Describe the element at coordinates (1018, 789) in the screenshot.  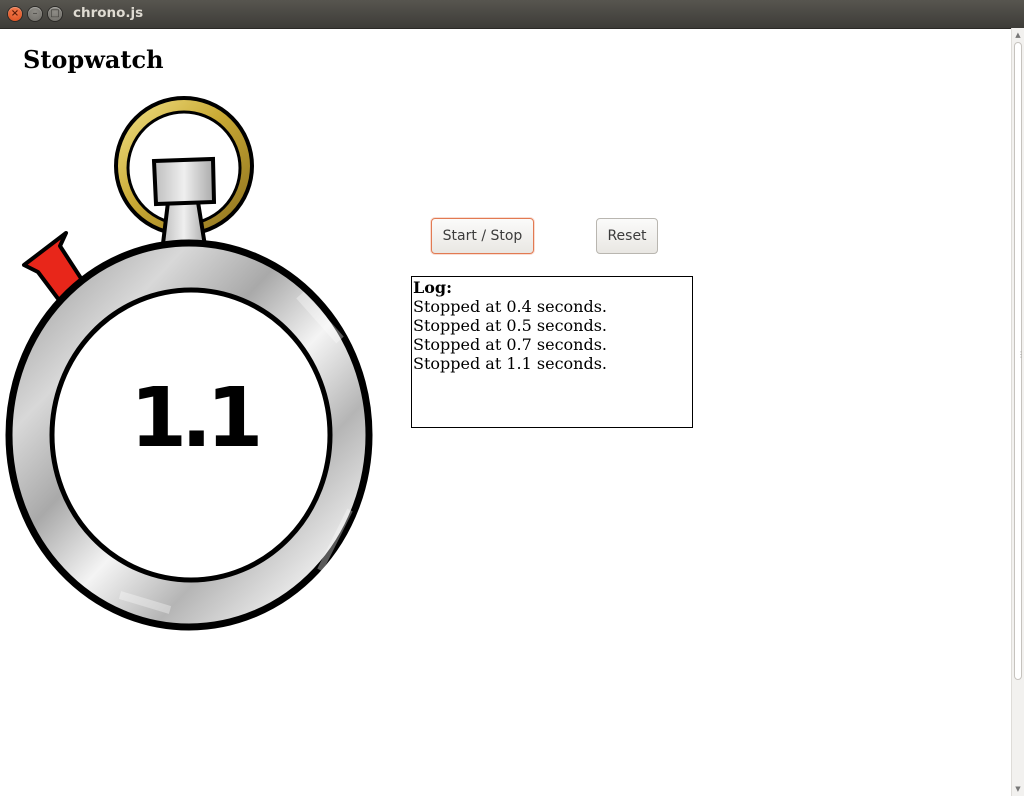
I see `scroll-down-icon: ▼` at that location.